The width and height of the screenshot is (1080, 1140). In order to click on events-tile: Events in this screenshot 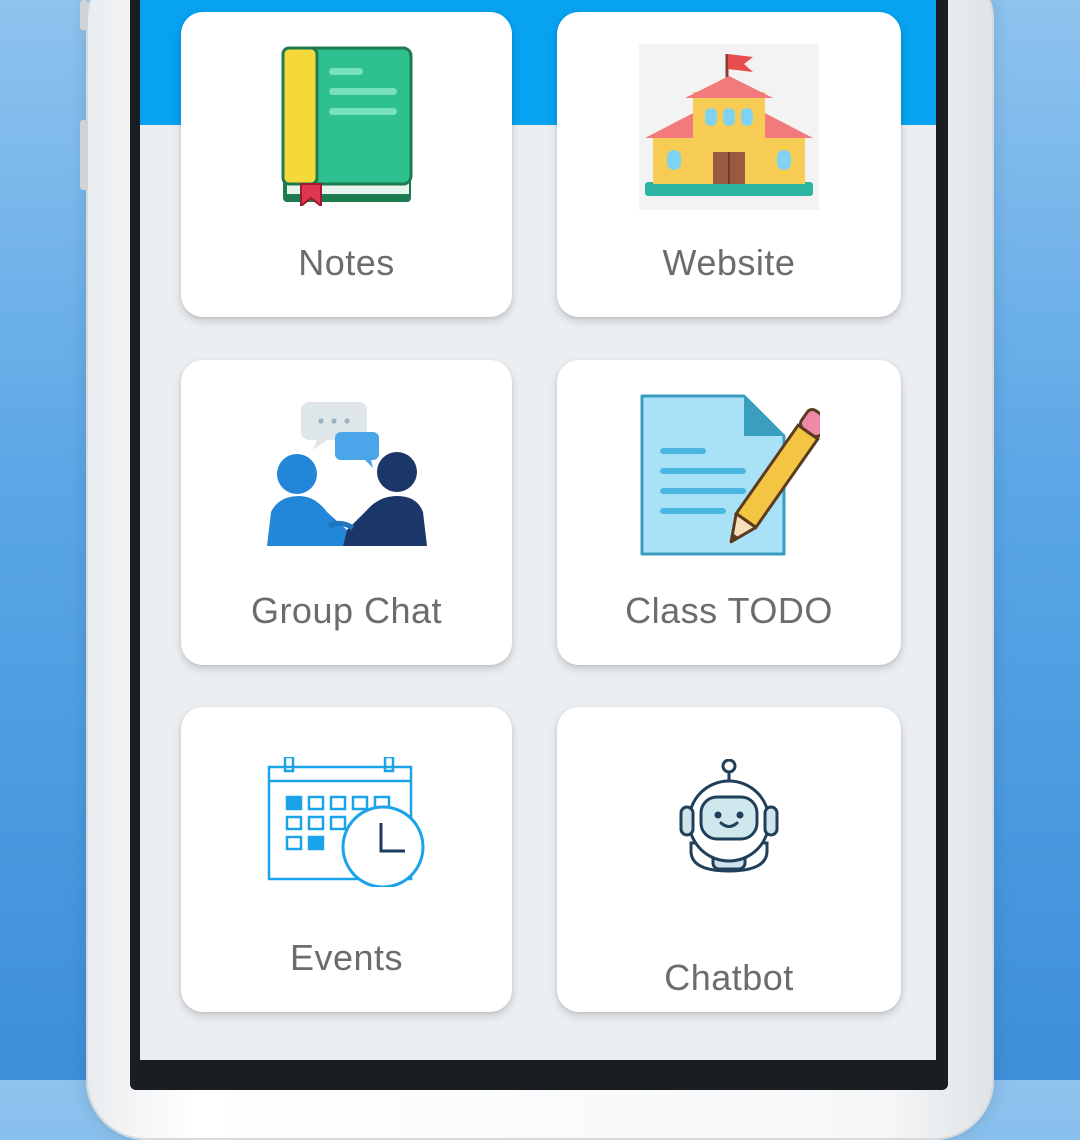, I will do `click(346, 859)`.